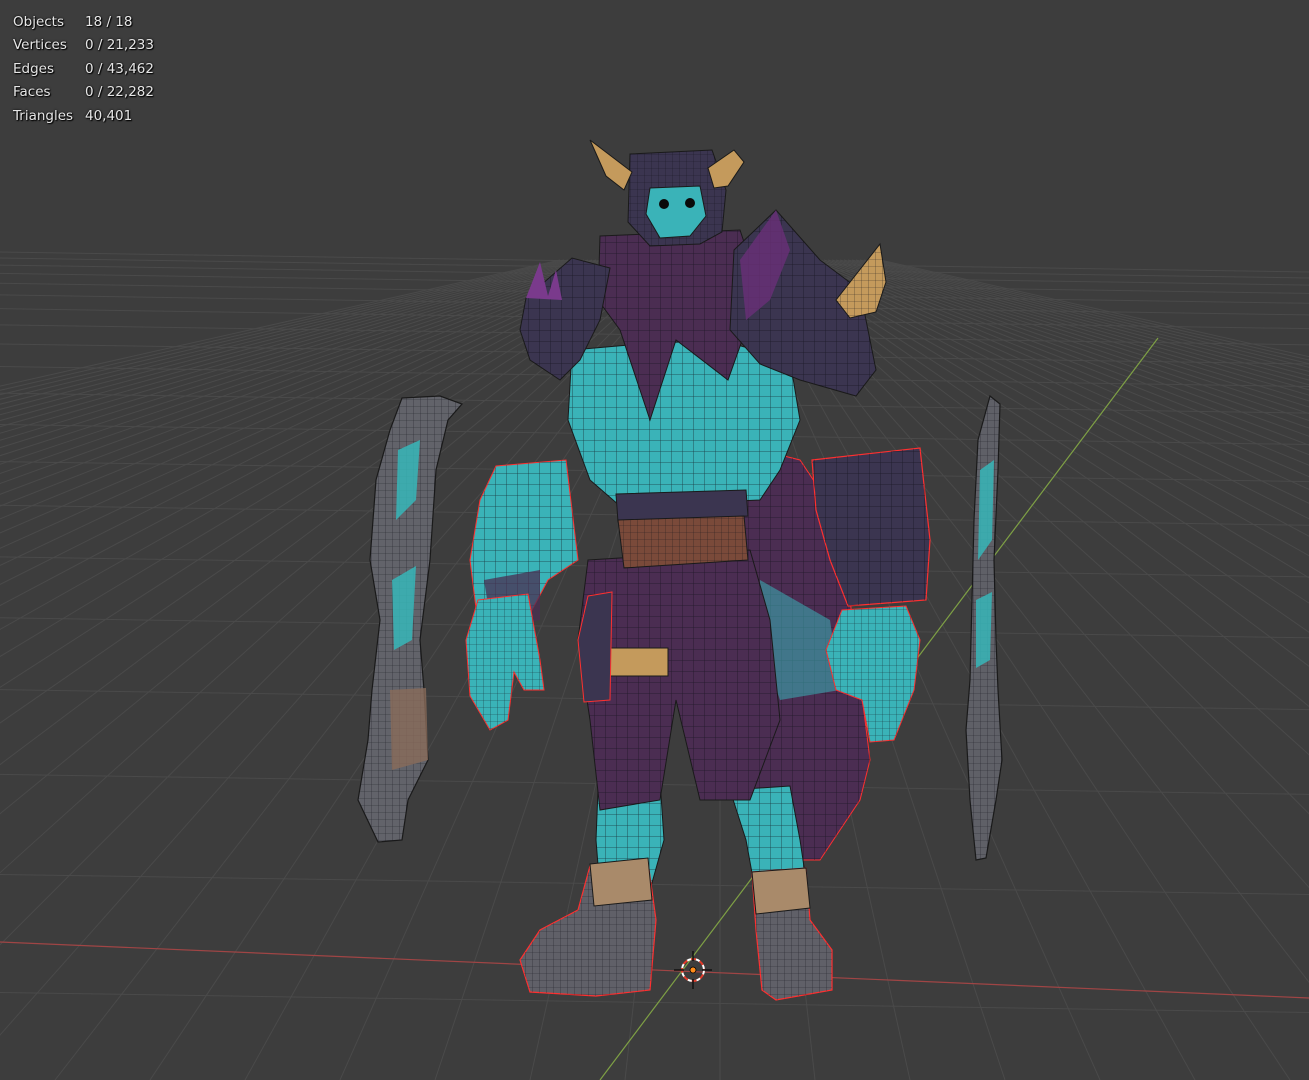  I want to click on stat-label: Vertices, so click(40, 45).